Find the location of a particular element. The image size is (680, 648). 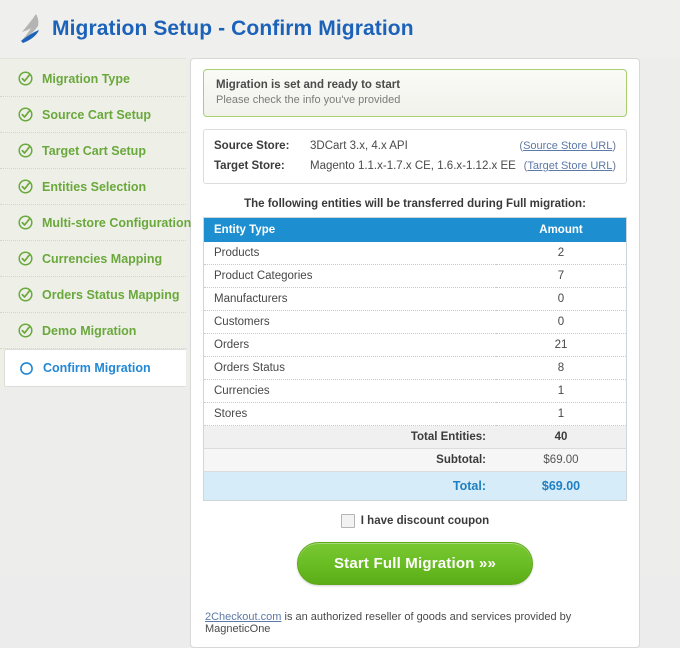

sidebar-item-migration-type: Migration Type is located at coordinates (93, 79).